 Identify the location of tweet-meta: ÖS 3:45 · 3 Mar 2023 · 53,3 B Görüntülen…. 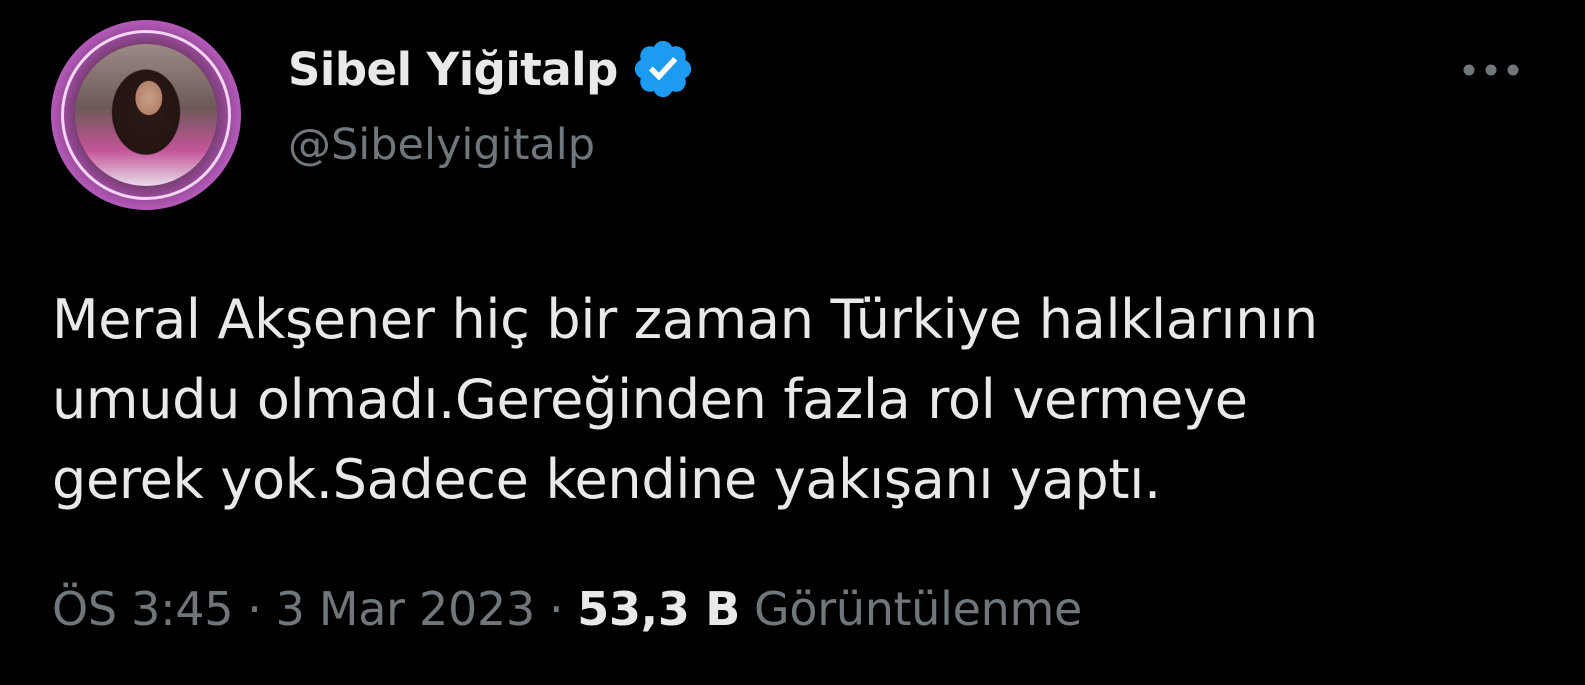
(567, 609).